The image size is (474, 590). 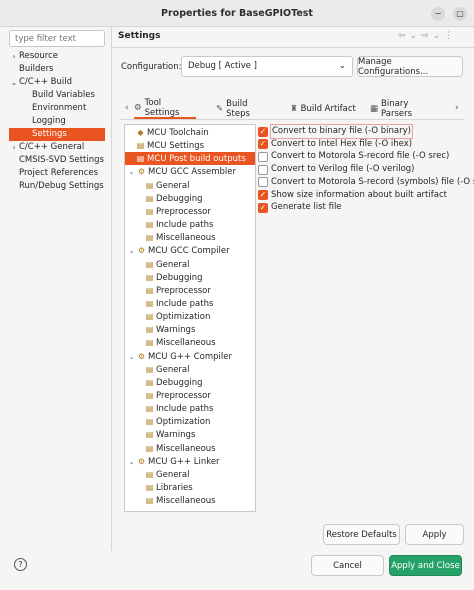 I want to click on tabs-scroll-left-icon: ‹, so click(x=127, y=108).